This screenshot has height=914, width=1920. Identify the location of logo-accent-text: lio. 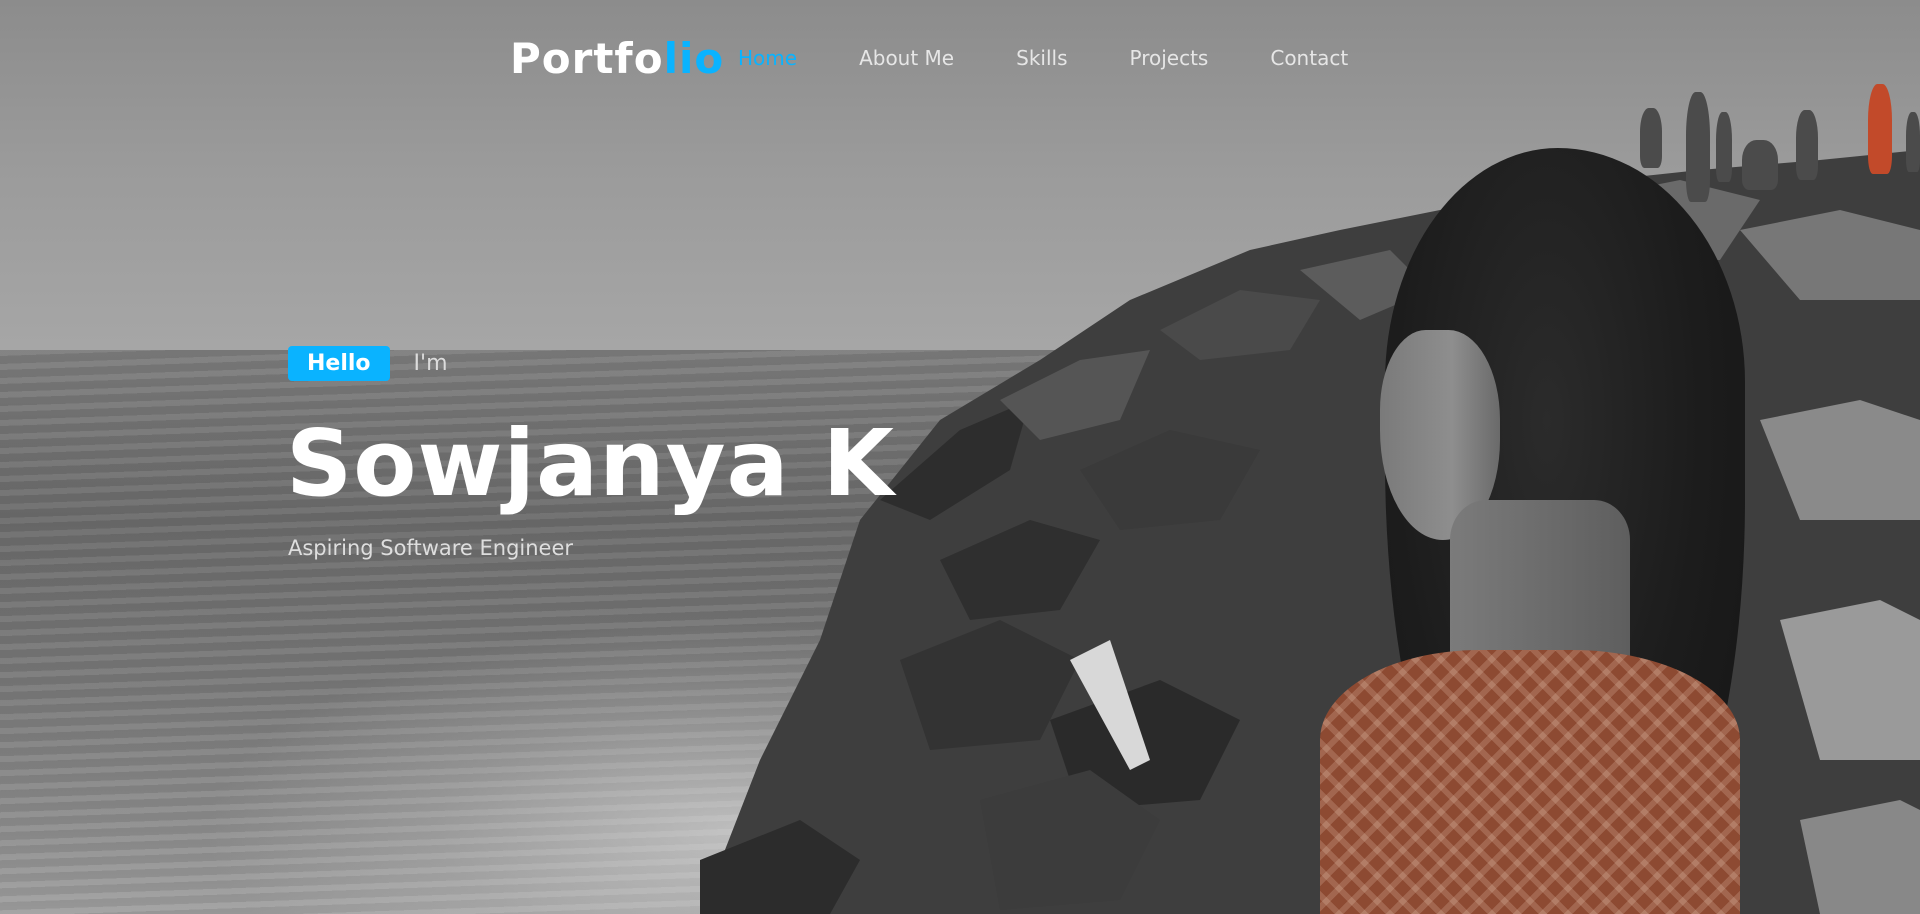
(694, 58).